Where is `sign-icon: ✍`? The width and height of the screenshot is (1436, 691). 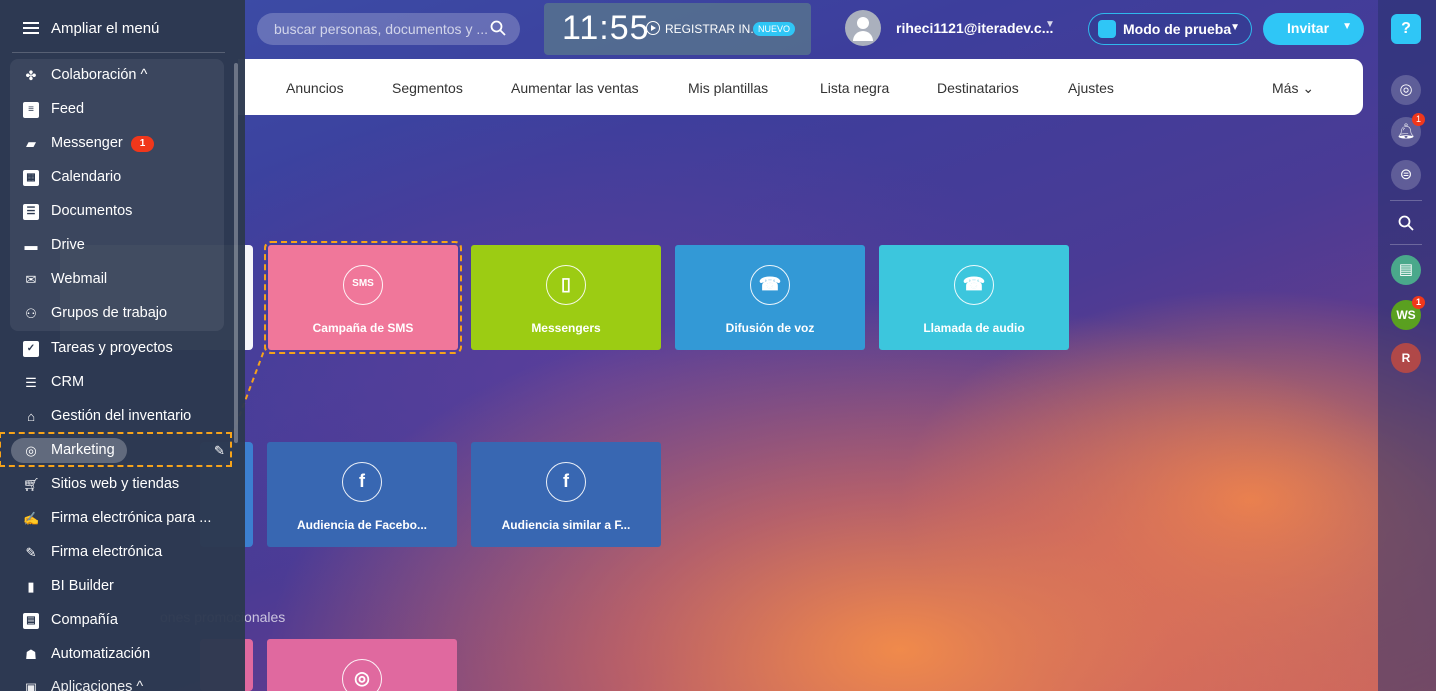
sign-icon: ✍ is located at coordinates (31, 518).